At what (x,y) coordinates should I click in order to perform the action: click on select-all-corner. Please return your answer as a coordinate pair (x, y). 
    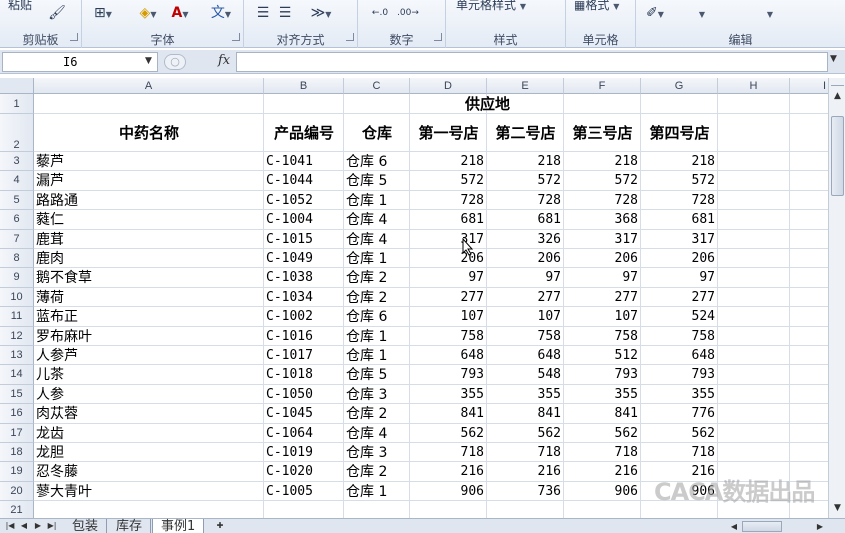
    Looking at the image, I should click on (17, 86).